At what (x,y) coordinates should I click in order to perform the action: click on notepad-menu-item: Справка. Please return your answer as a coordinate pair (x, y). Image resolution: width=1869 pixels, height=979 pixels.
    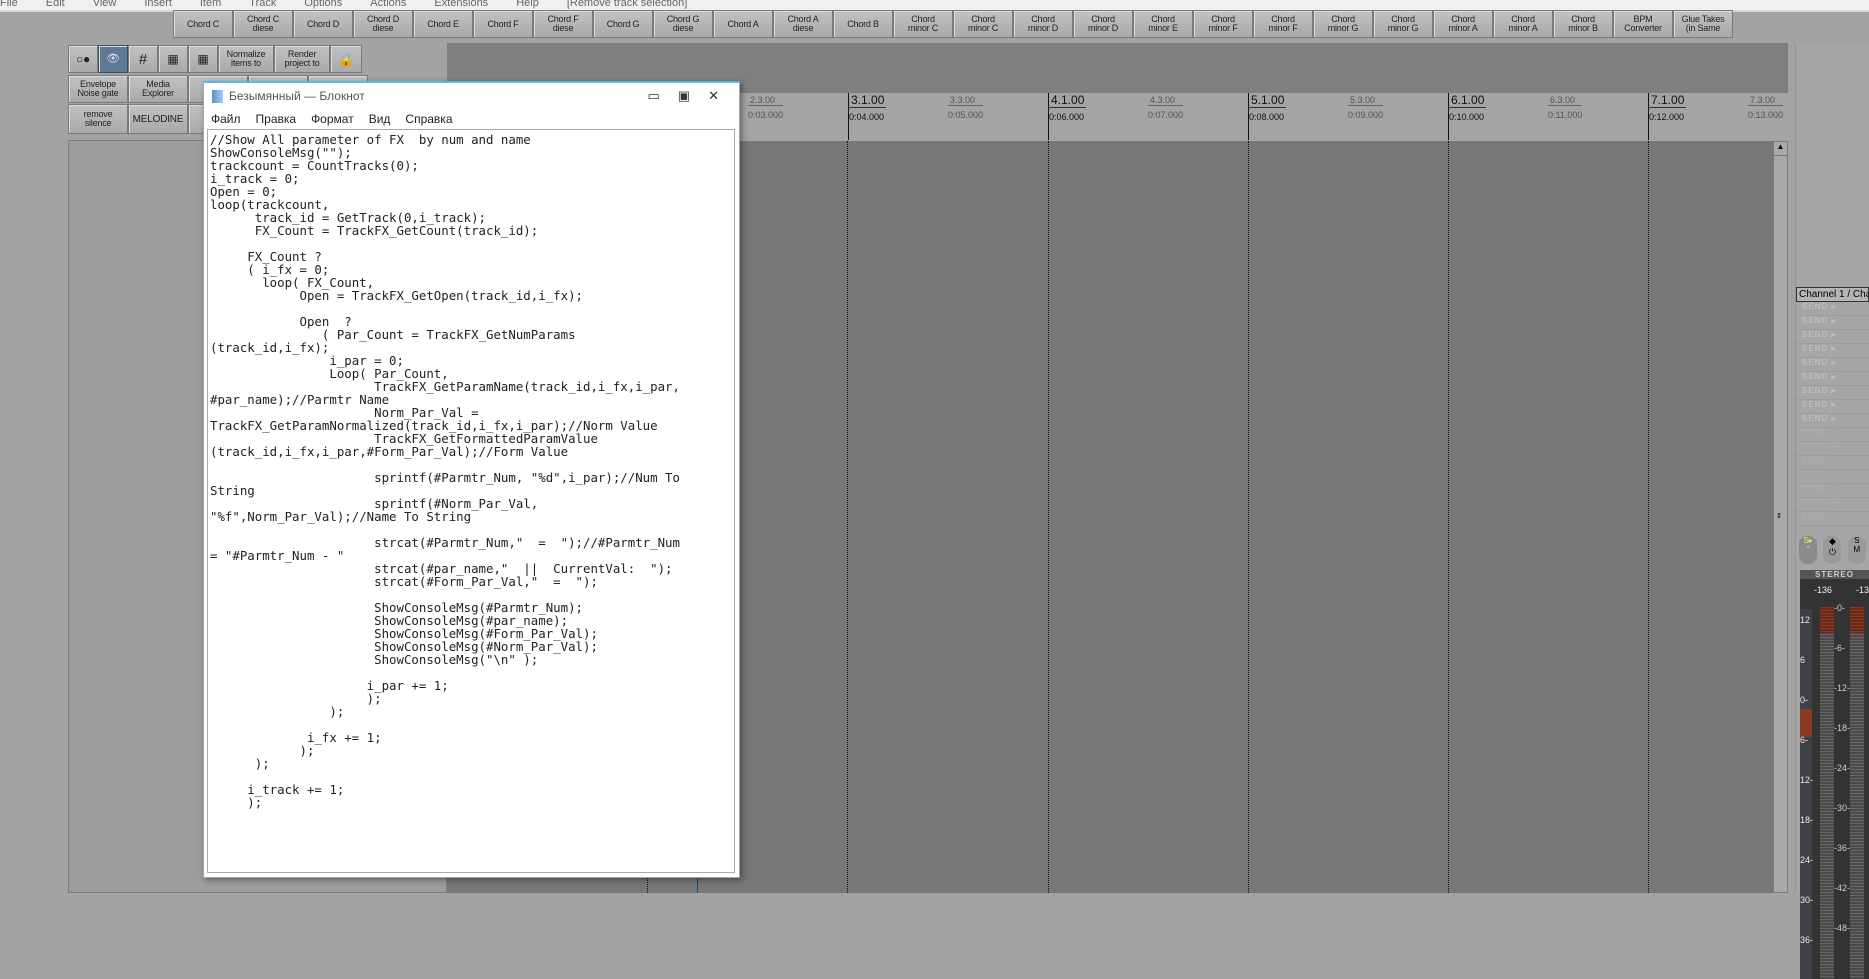
    Looking at the image, I should click on (428, 119).